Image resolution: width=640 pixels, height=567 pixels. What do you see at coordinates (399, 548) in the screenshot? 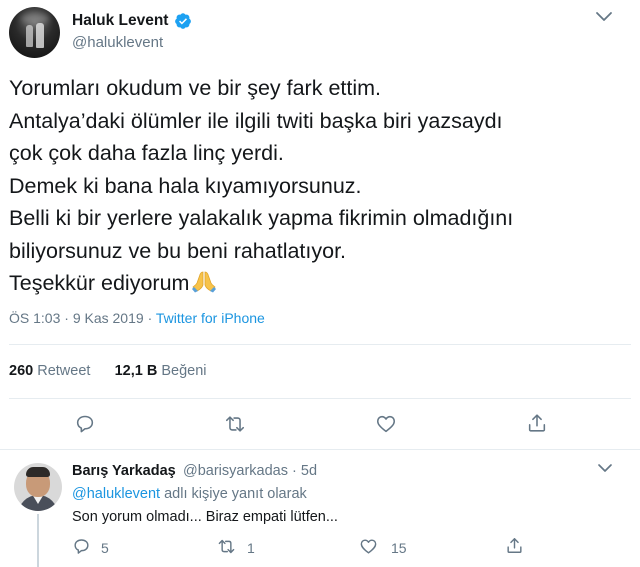
I see `reply-like-count: 15` at bounding box center [399, 548].